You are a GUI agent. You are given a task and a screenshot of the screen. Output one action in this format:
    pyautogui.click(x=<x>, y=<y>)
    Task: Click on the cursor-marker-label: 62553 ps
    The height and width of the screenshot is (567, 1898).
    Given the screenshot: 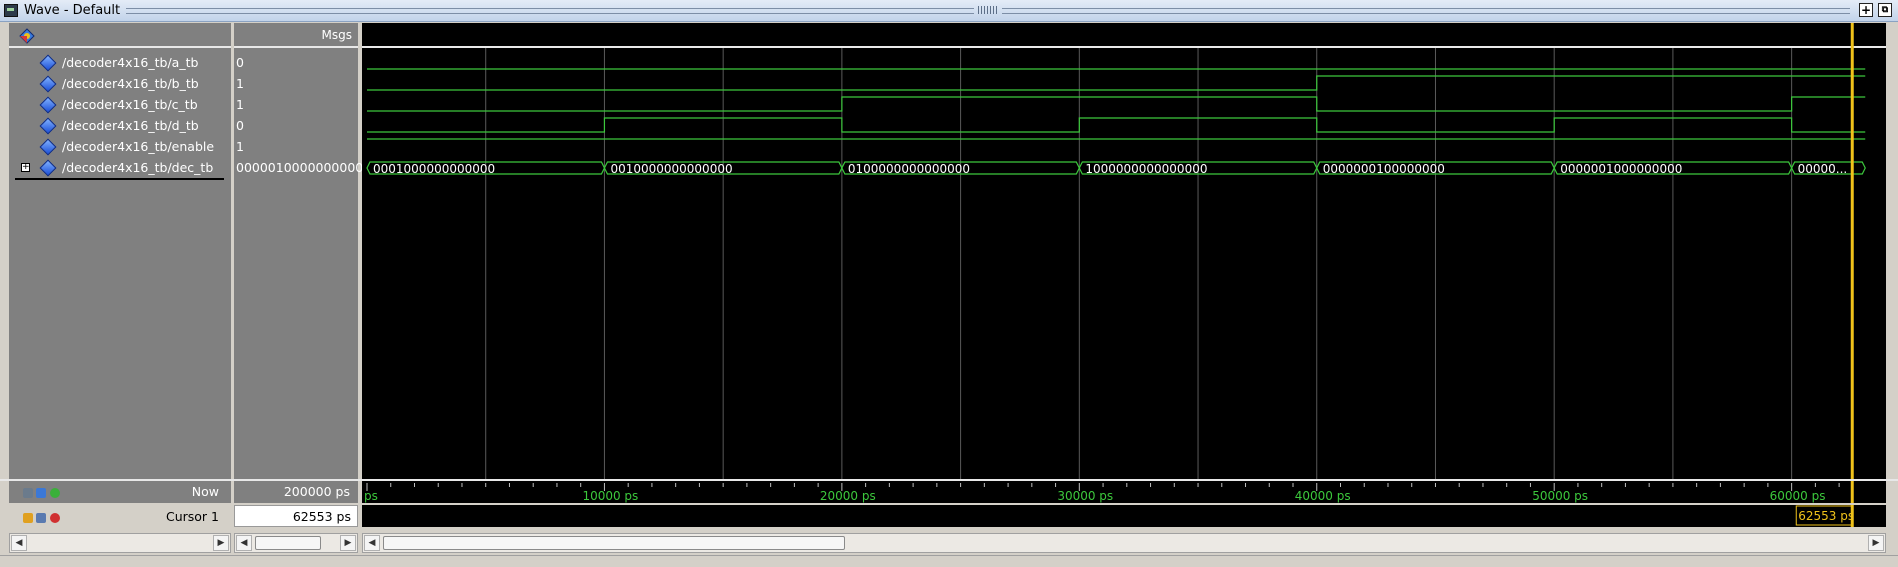 What is the action you would take?
    pyautogui.click(x=1826, y=516)
    